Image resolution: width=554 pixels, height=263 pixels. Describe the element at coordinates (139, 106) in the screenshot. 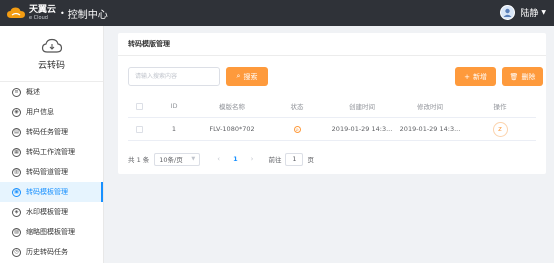

I see `select-all-checkbox` at that location.